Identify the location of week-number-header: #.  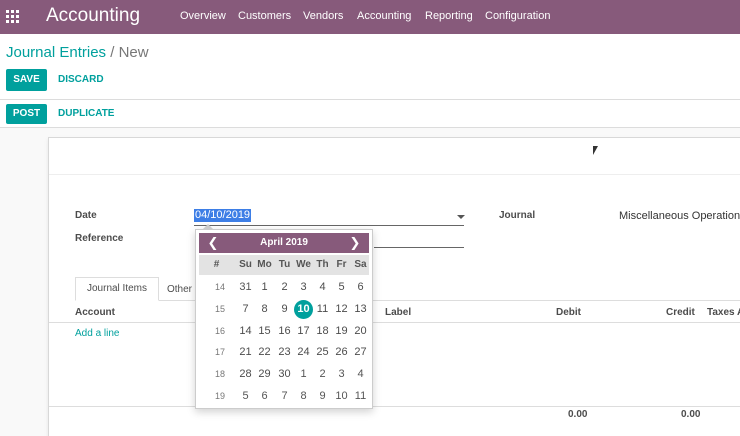
(216, 264).